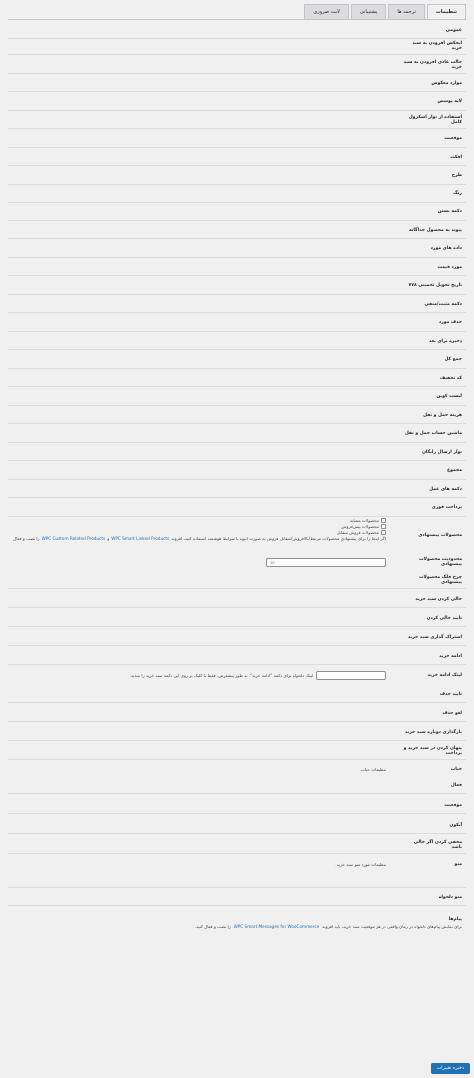 The width and height of the screenshot is (474, 1078). Describe the element at coordinates (368, 11) in the screenshot. I see `tab-support: پشتیبانی` at that location.